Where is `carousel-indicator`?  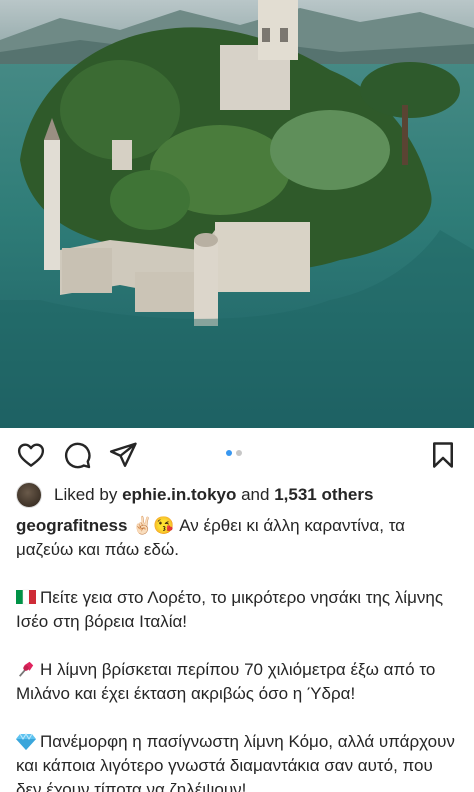
carousel-indicator is located at coordinates (234, 453).